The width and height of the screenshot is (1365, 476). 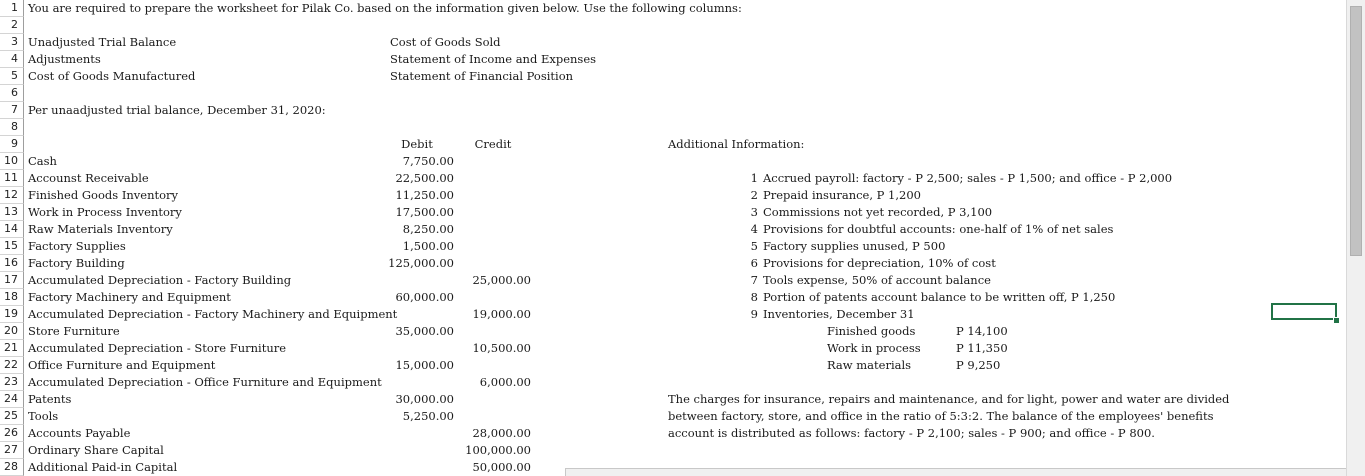 I want to click on sheet-row: 10 Cash 7,750.00, so click(x=673, y=161).